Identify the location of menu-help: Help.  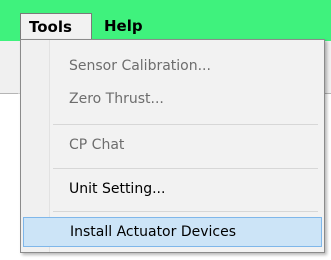
(122, 26).